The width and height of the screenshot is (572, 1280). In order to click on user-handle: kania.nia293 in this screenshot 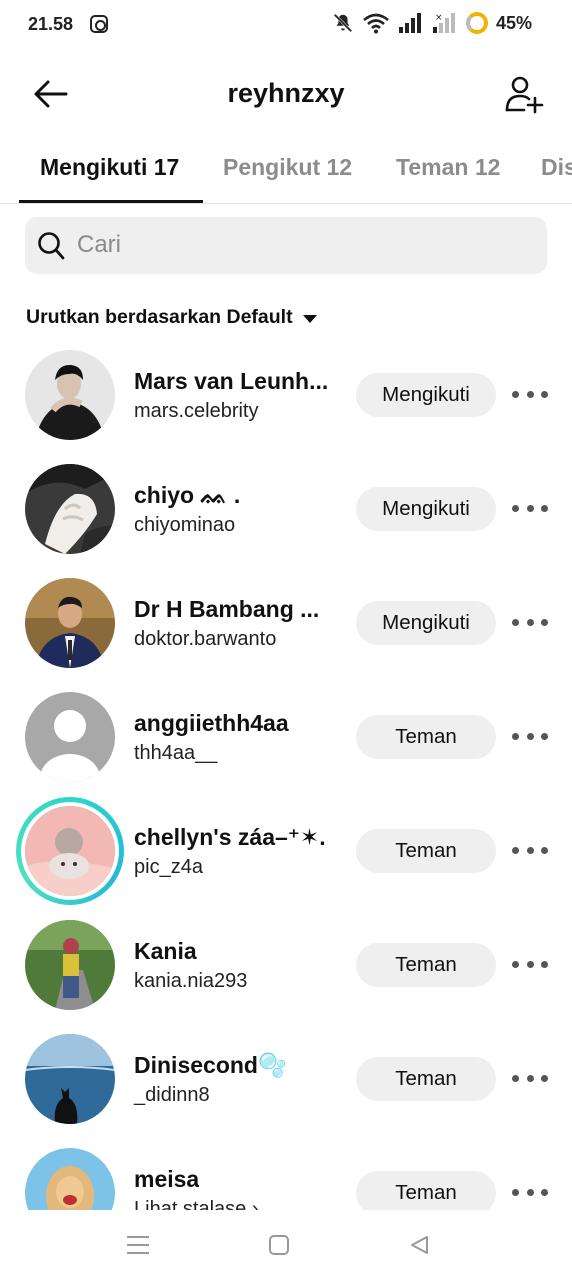, I will do `click(191, 981)`.